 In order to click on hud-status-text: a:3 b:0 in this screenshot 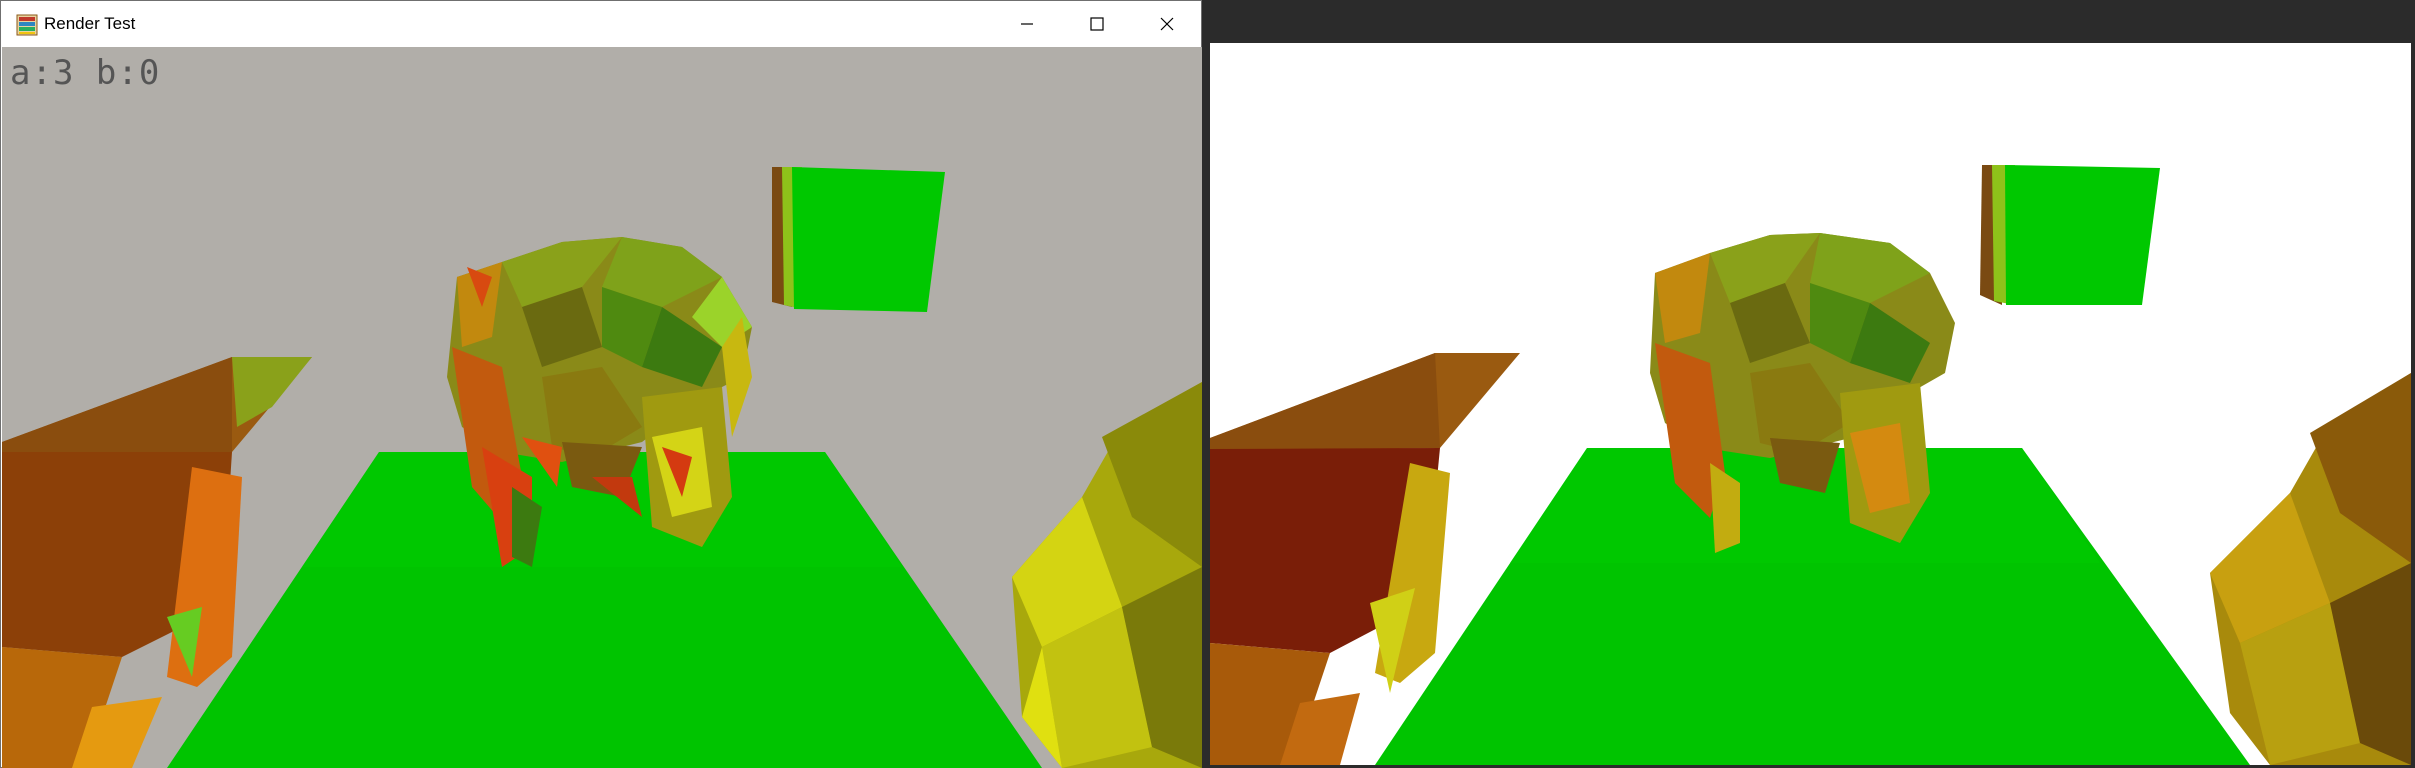, I will do `click(85, 73)`.